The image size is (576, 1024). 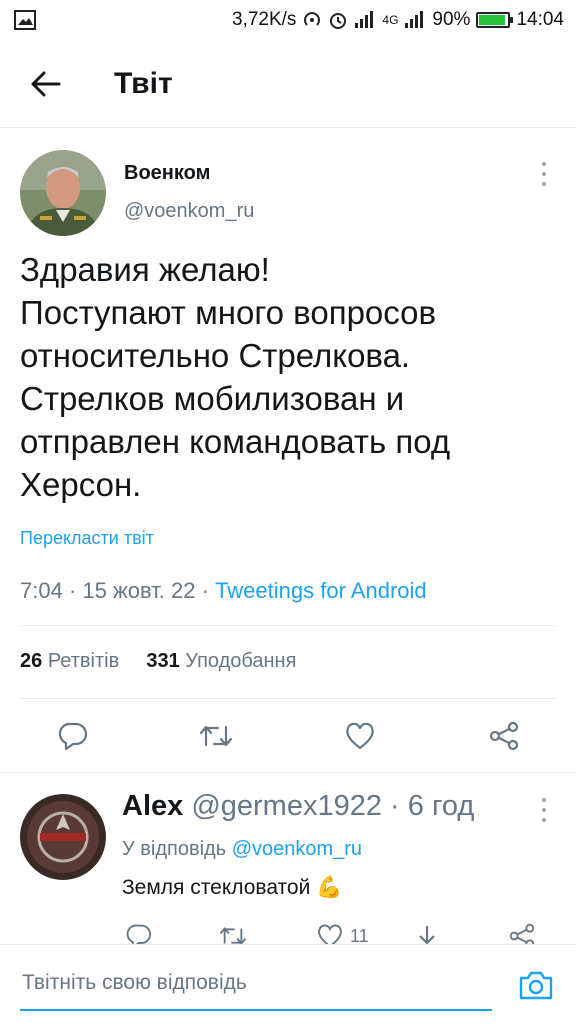 I want to click on network-type: 4G, so click(x=390, y=20).